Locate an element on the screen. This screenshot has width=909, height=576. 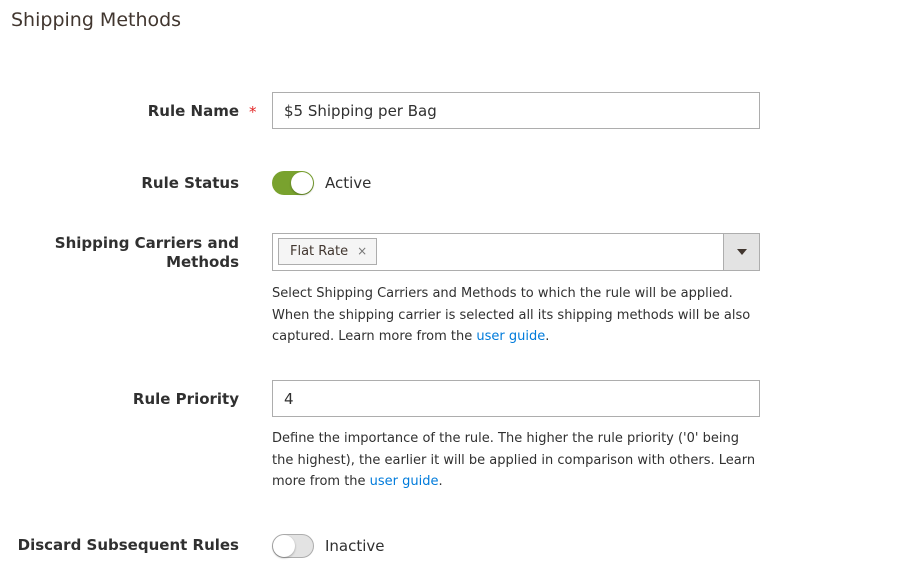
rule-priority-label: Rule Priority is located at coordinates (185, 399).